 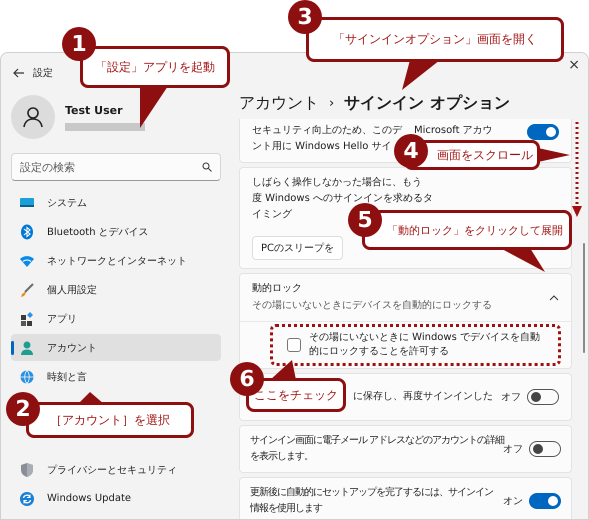 What do you see at coordinates (79, 44) in the screenshot?
I see `step-number: 1` at bounding box center [79, 44].